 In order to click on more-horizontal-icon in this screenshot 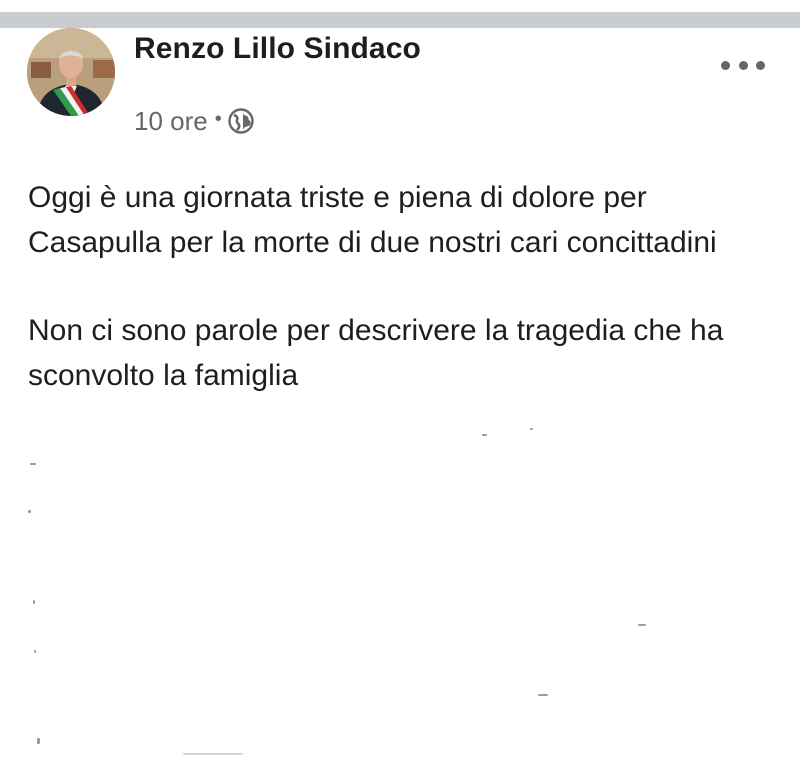, I will do `click(725, 65)`.